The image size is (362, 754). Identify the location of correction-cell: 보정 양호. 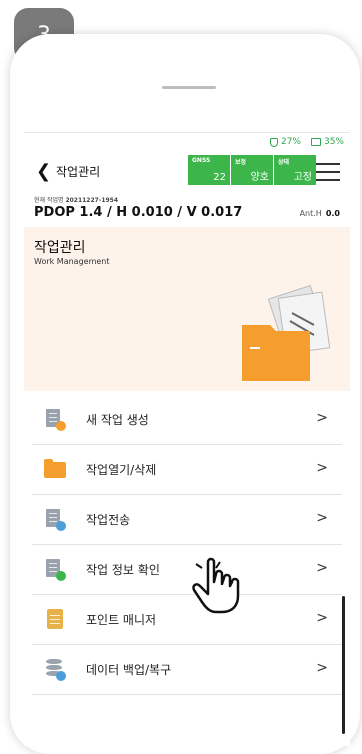
(252, 170).